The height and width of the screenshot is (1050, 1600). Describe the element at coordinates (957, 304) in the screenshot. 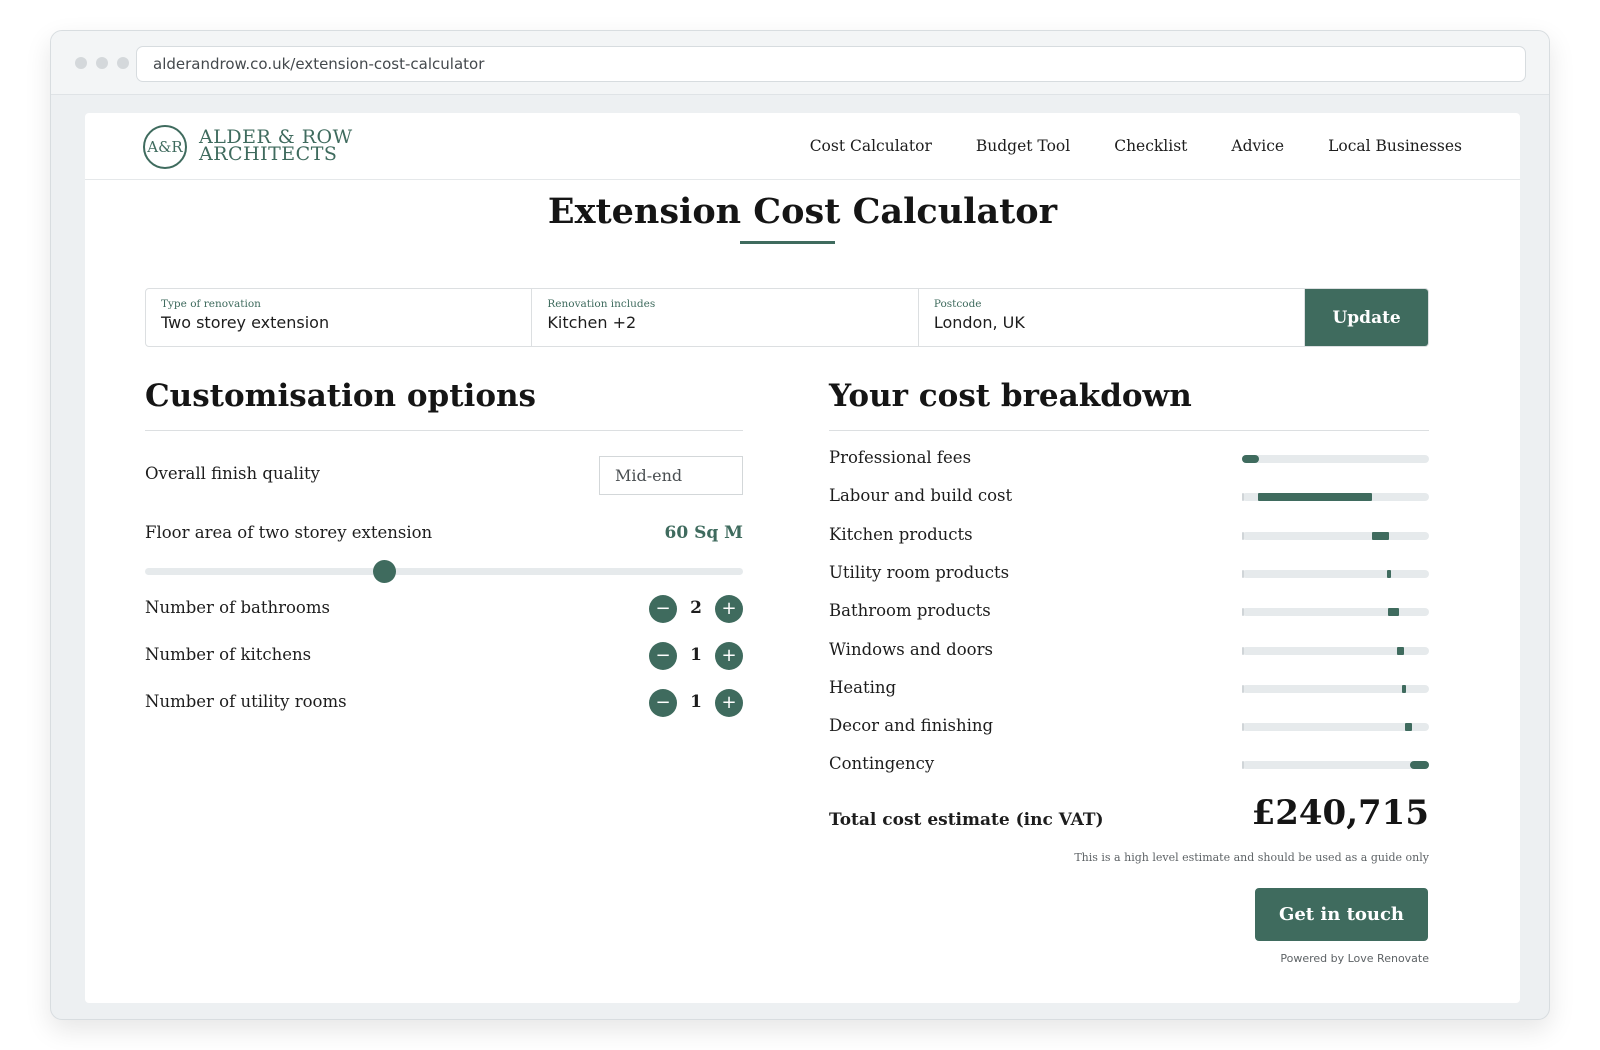

I see `field-label: Postcode` at that location.